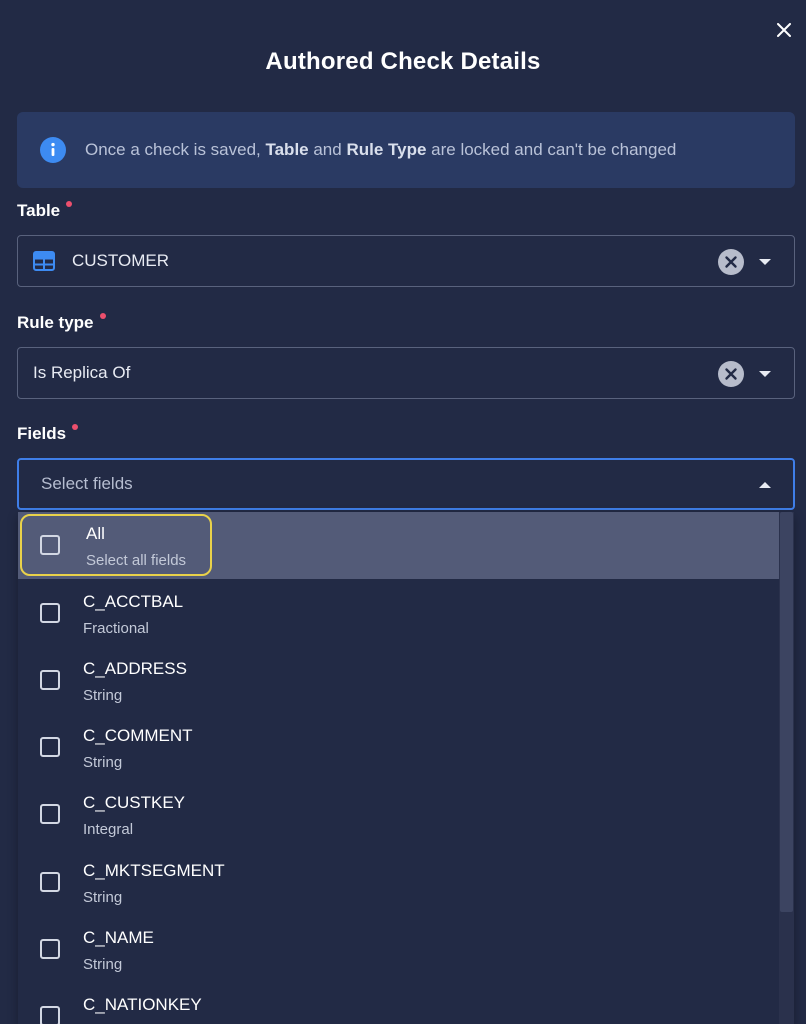  What do you see at coordinates (398, 747) in the screenshot?
I see `option-c-comment: C_COMMENT String` at bounding box center [398, 747].